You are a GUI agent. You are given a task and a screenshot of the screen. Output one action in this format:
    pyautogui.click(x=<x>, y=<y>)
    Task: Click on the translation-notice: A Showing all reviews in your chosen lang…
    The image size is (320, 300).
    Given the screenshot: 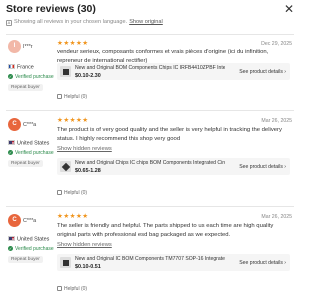 What is the action you would take?
    pyautogui.click(x=84, y=22)
    